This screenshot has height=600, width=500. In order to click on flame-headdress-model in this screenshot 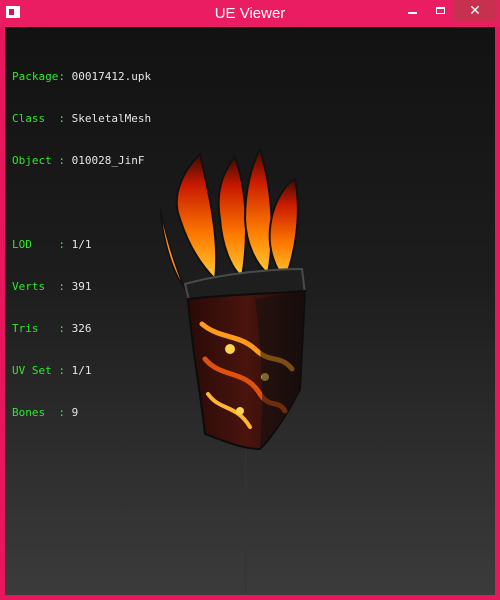, I will do `click(233, 300)`.